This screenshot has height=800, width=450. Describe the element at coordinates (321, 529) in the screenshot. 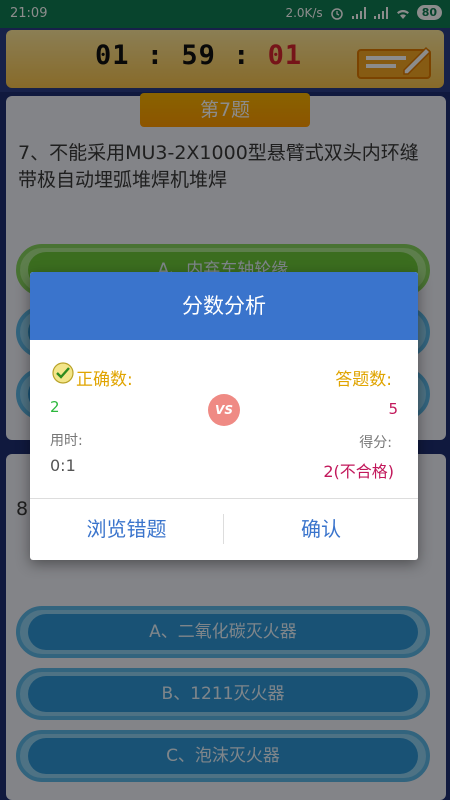

I see `confirm-button: 确认` at that location.